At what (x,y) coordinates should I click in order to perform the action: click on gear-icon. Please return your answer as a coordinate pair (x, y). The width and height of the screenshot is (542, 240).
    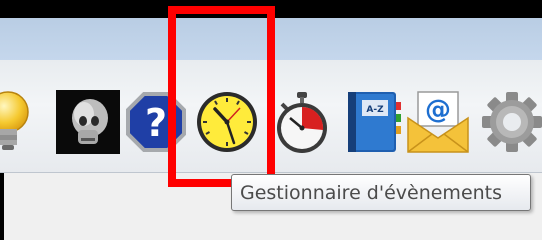
    Looking at the image, I should click on (512, 122).